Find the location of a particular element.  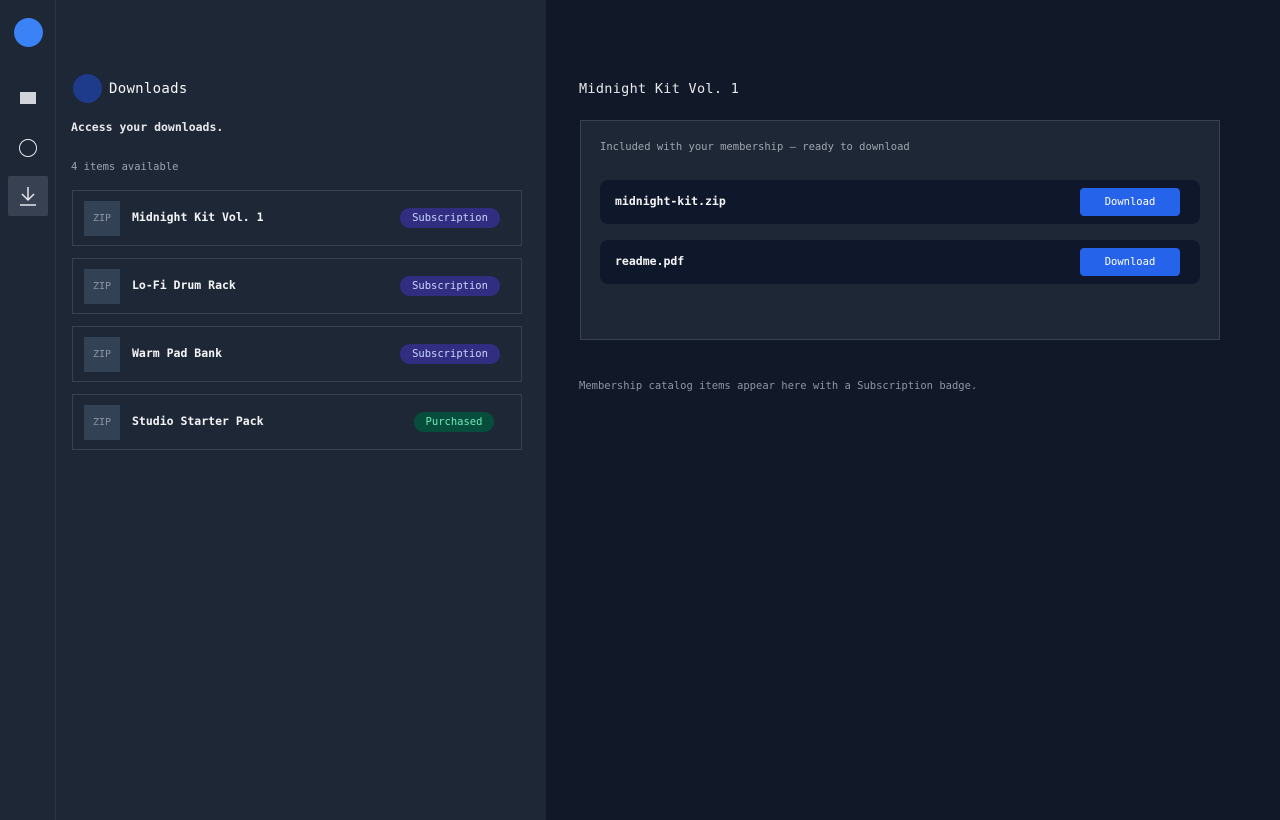

list-item: ZIP Studio Starter Pack Purchased is located at coordinates (297, 422).